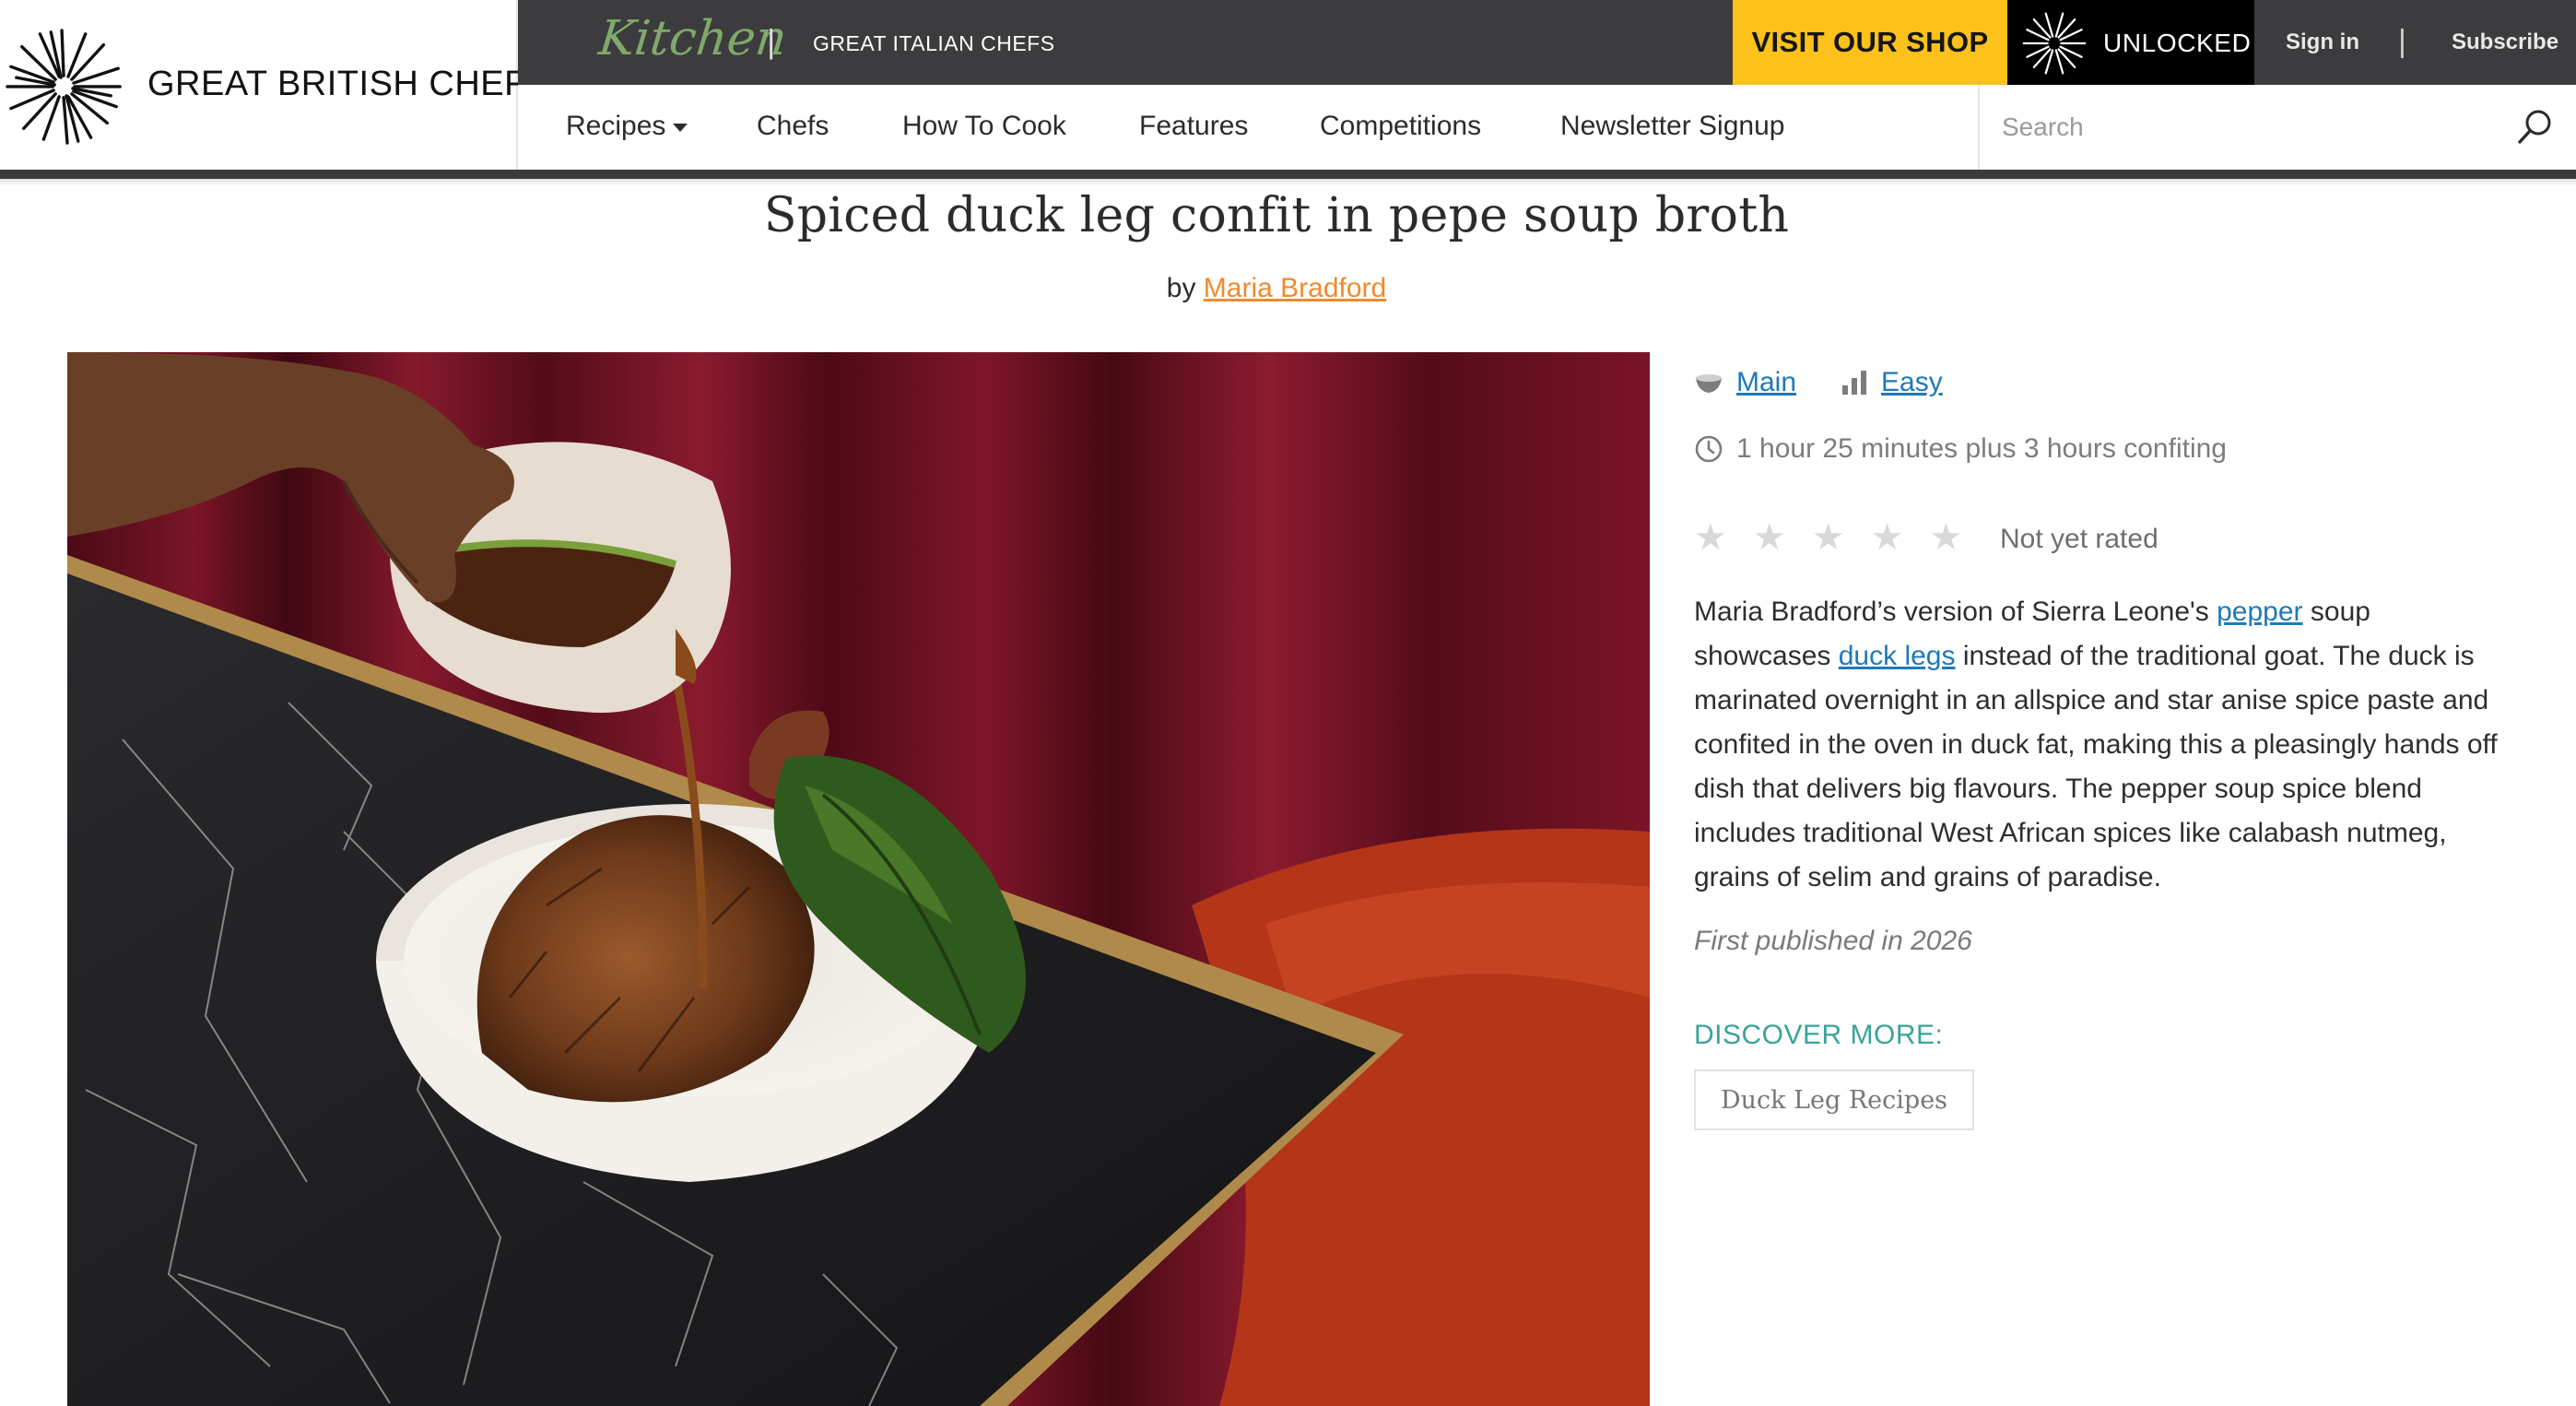 Image resolution: width=2576 pixels, height=1406 pixels. I want to click on search-bar, so click(2277, 127).